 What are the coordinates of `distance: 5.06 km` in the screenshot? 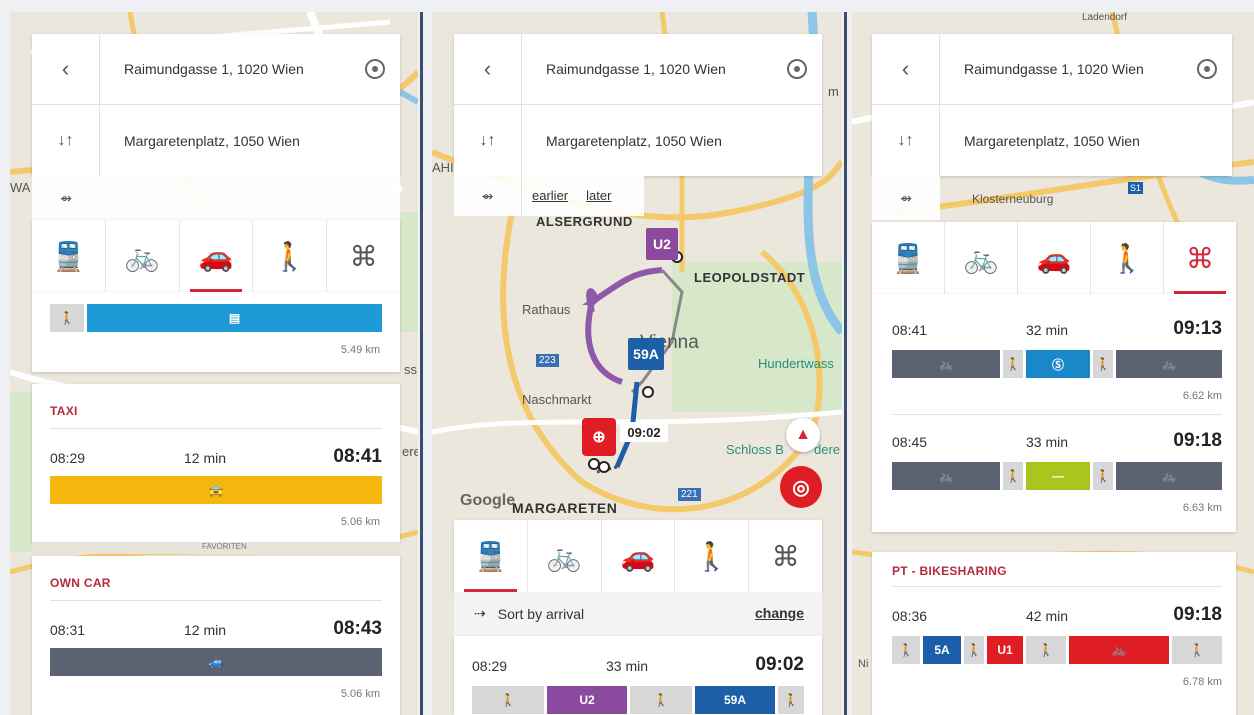 It's located at (360, 522).